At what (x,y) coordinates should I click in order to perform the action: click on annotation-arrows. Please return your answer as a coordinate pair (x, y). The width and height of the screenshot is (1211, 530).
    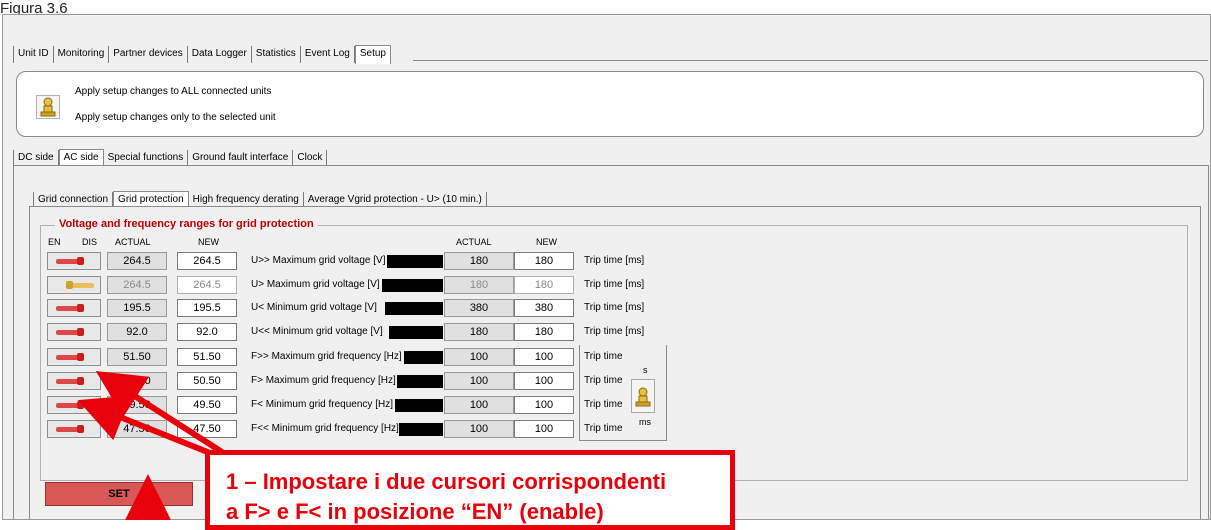
    Looking at the image, I should click on (150, 445).